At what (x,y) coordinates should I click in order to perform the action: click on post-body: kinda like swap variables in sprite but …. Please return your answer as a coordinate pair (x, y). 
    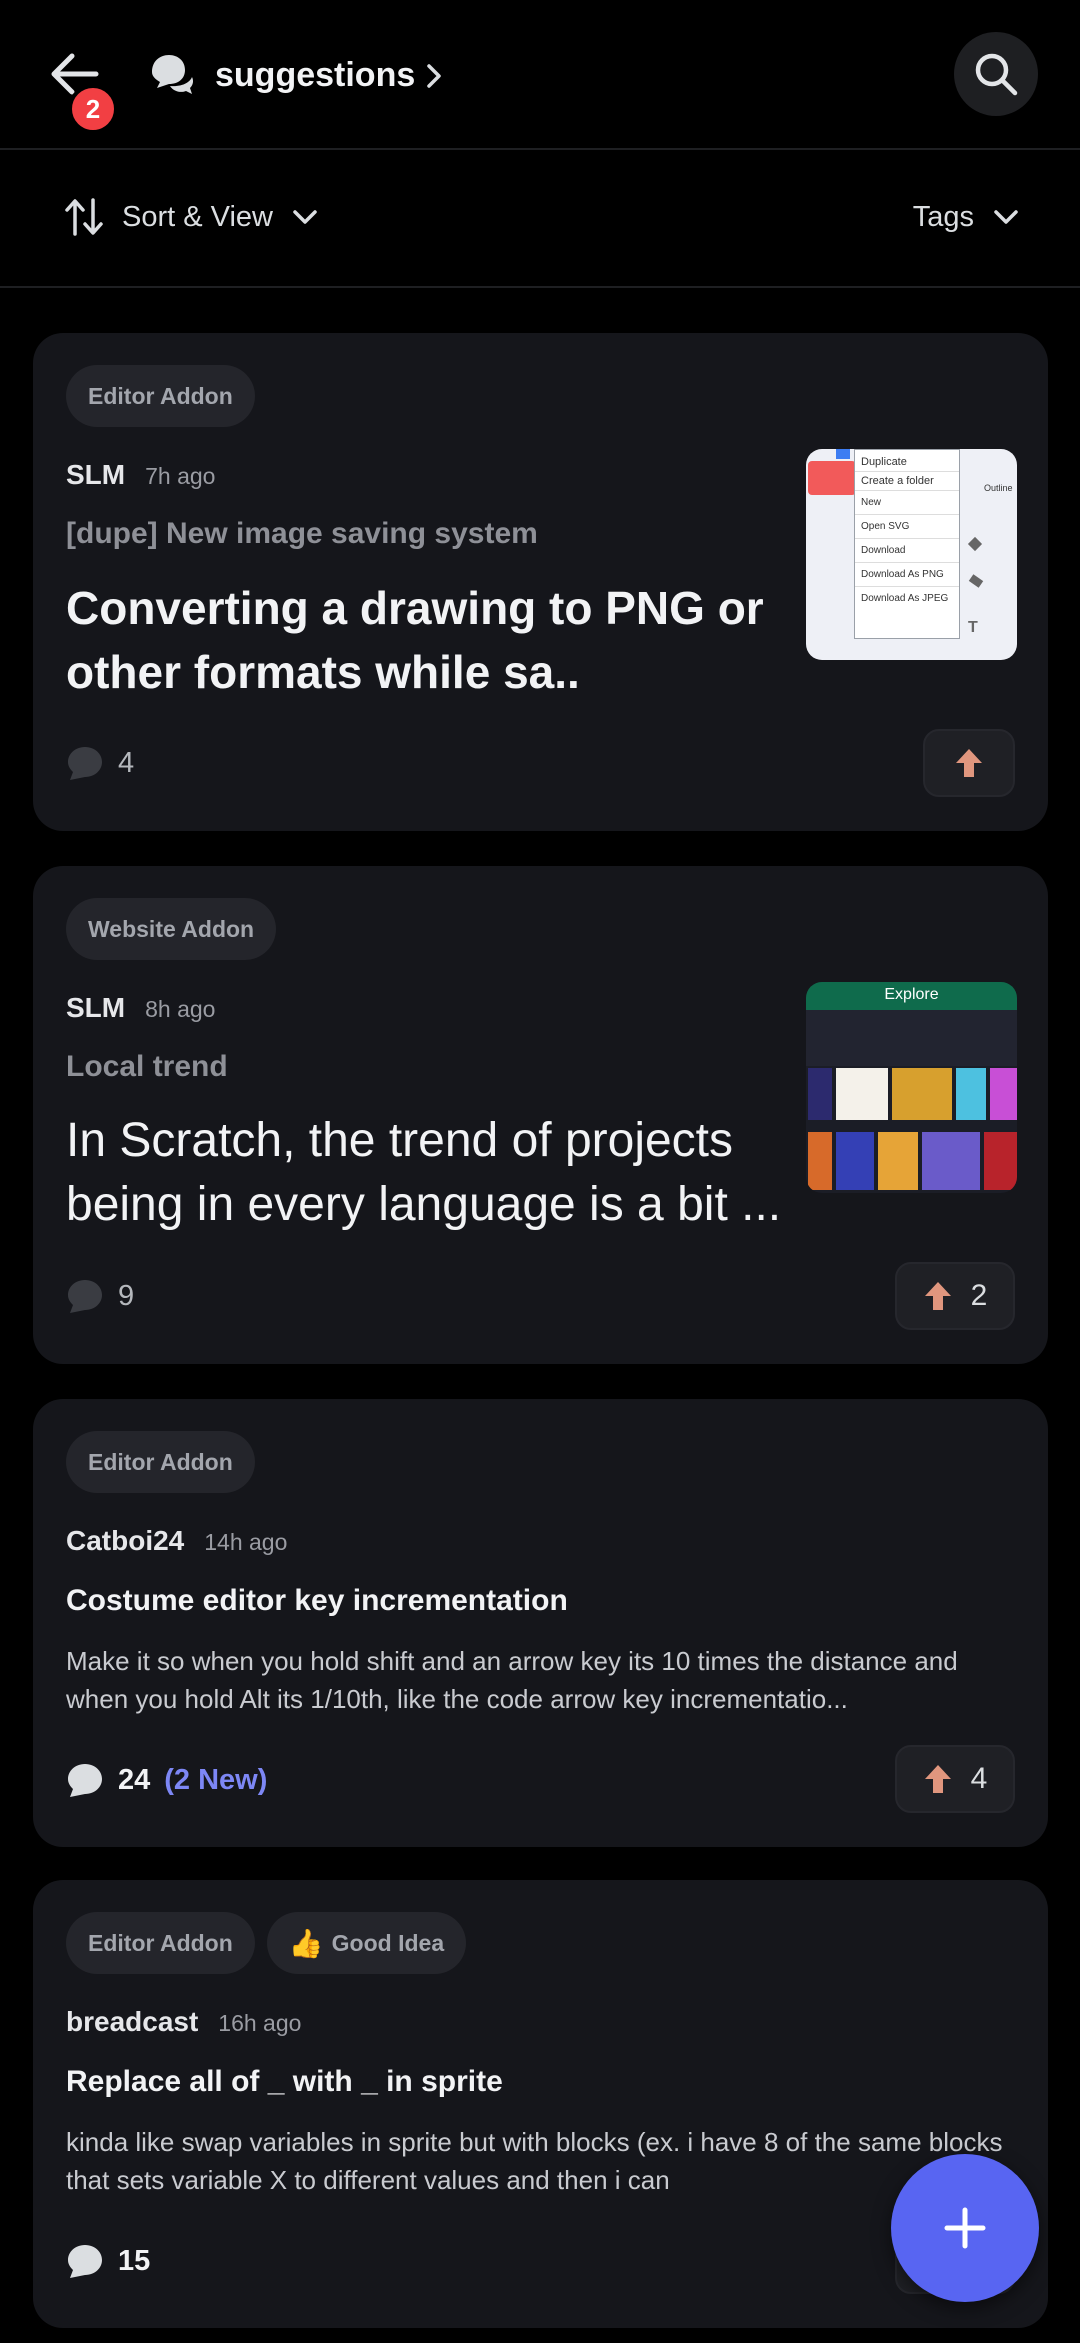
    Looking at the image, I should click on (534, 2161).